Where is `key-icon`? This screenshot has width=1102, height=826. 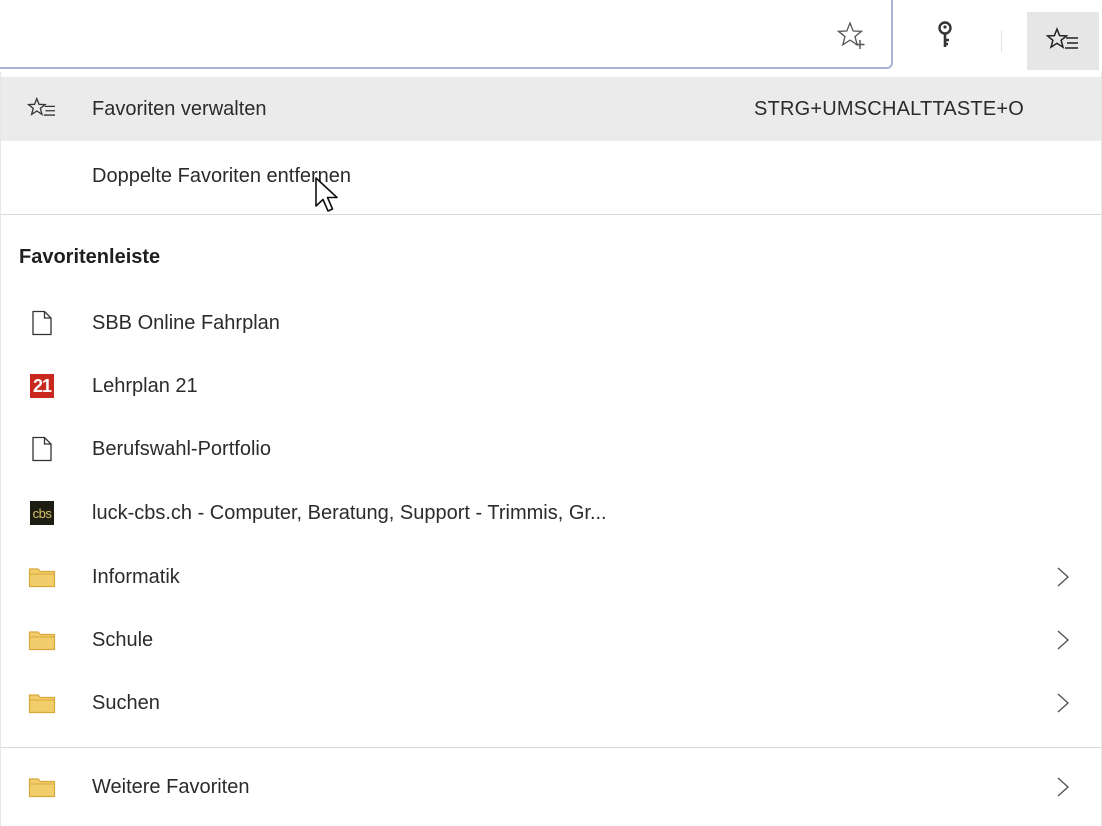 key-icon is located at coordinates (945, 34).